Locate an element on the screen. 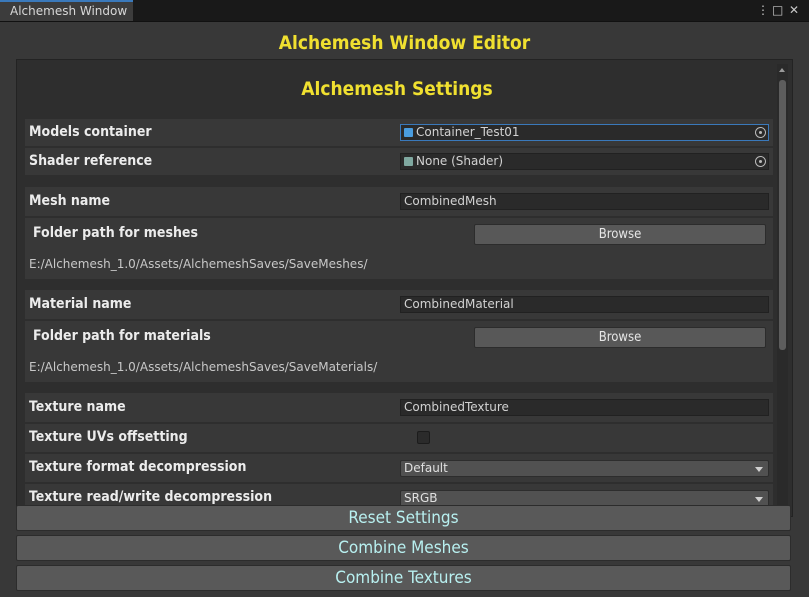  material-name-row: Material name CombinedMaterial is located at coordinates (399, 304).